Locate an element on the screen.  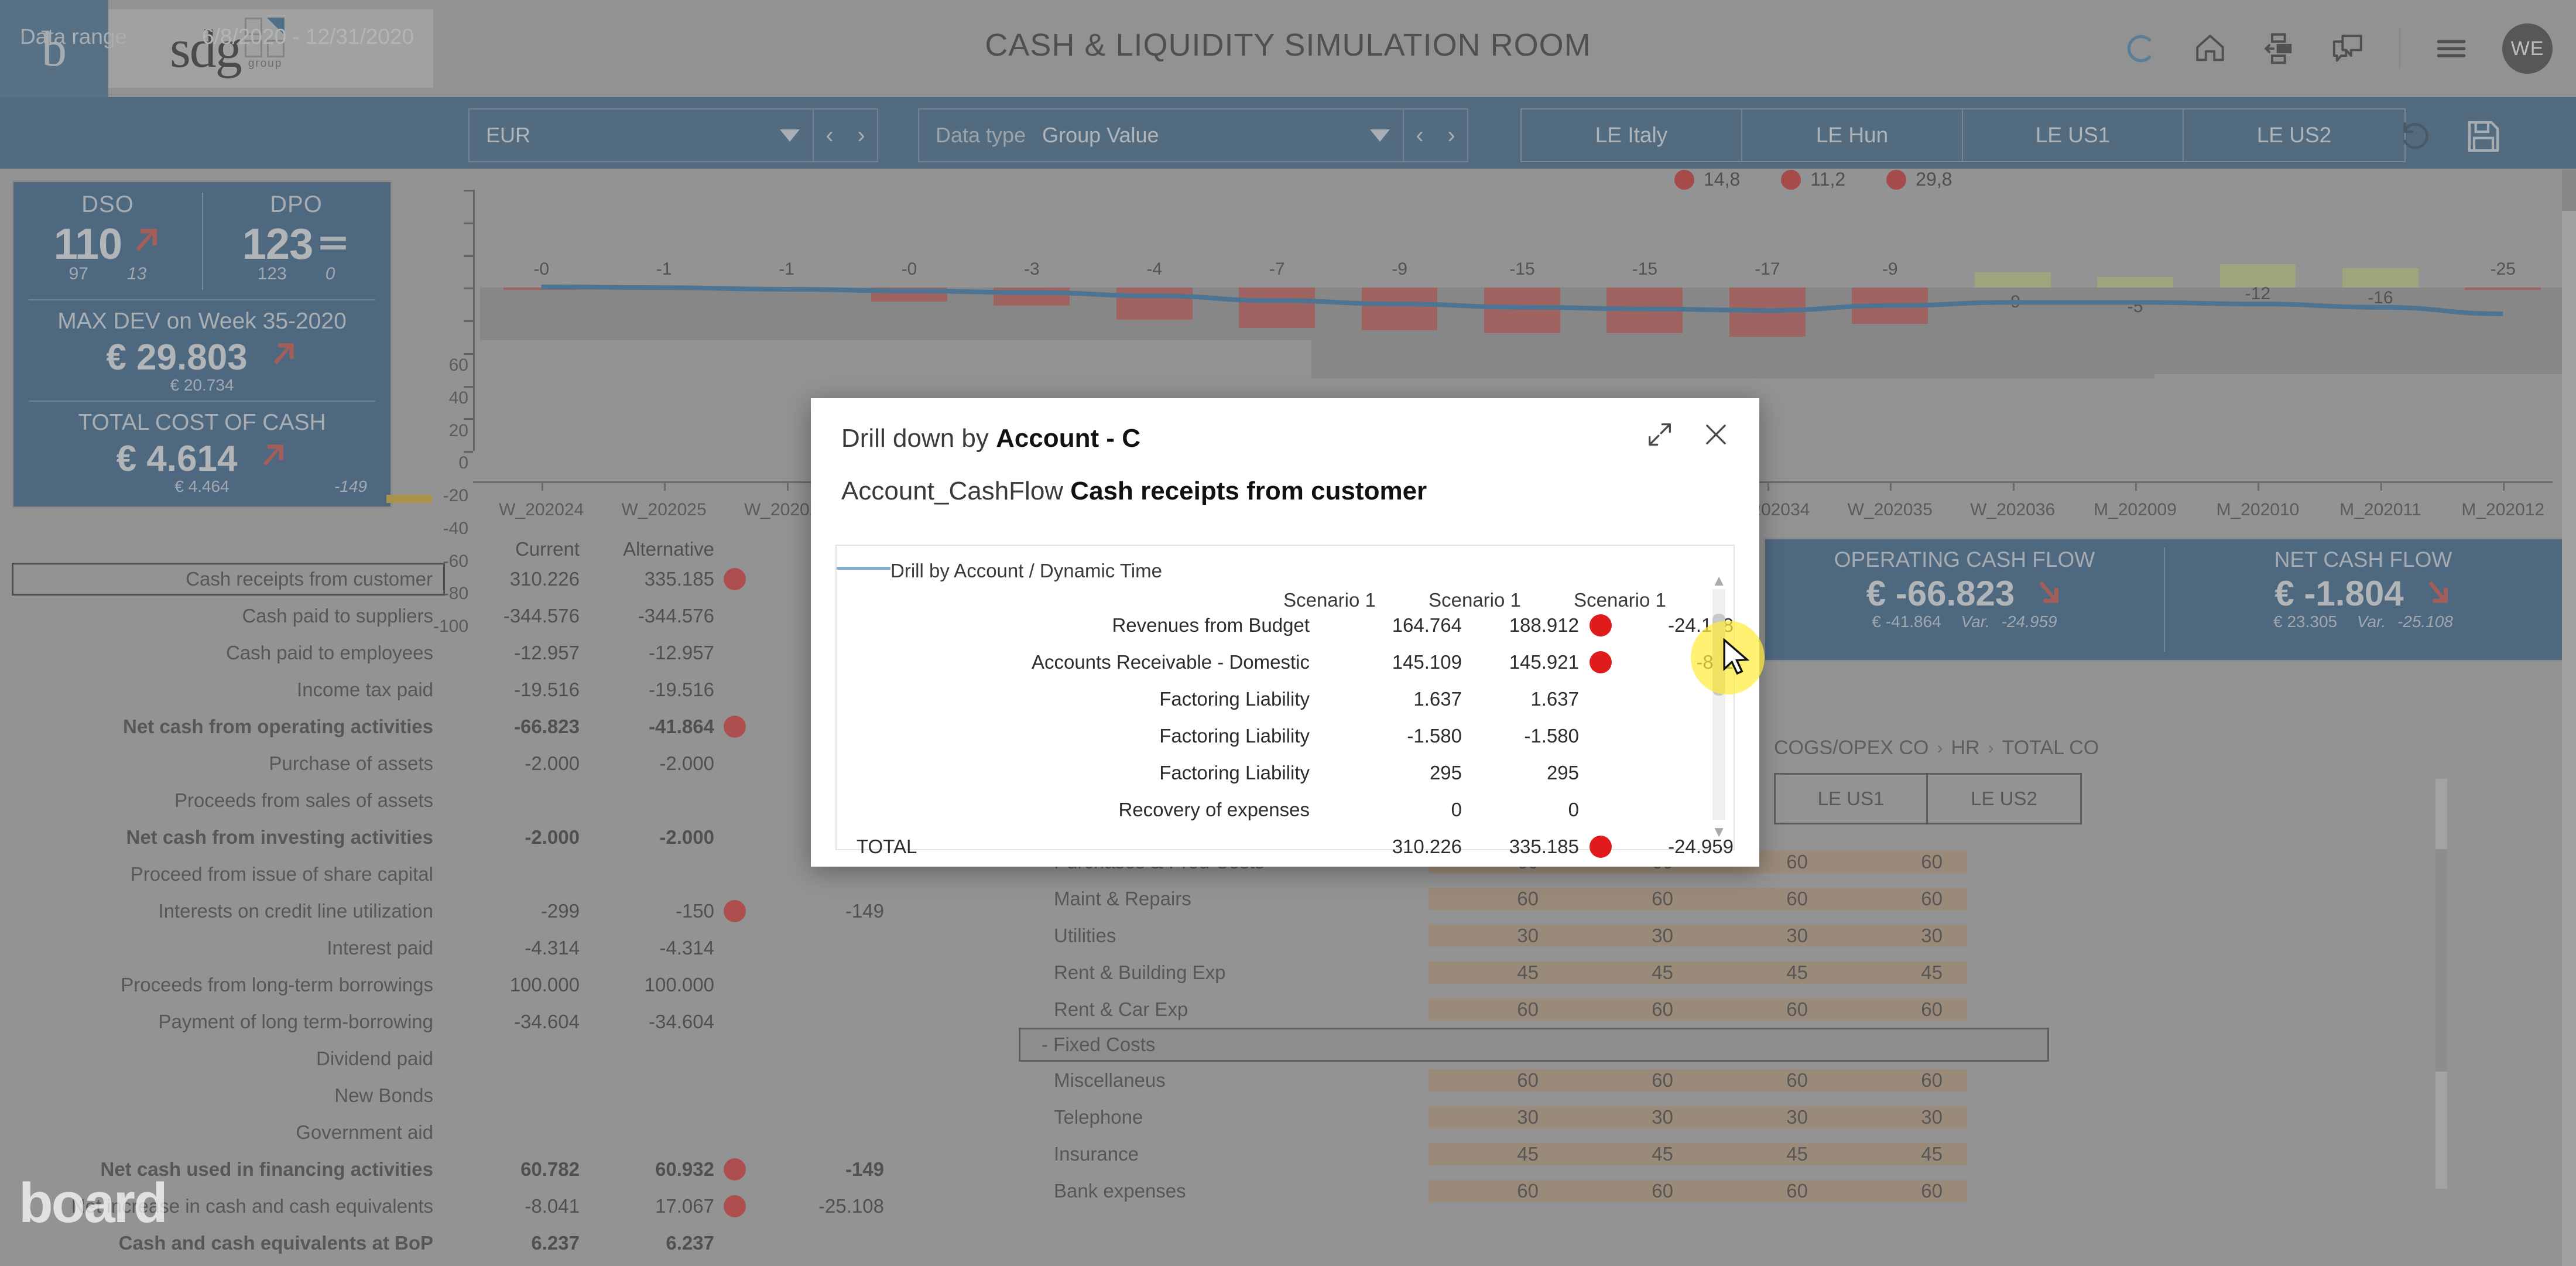
row-label: Recovery of expenses is located at coordinates (1082, 810).